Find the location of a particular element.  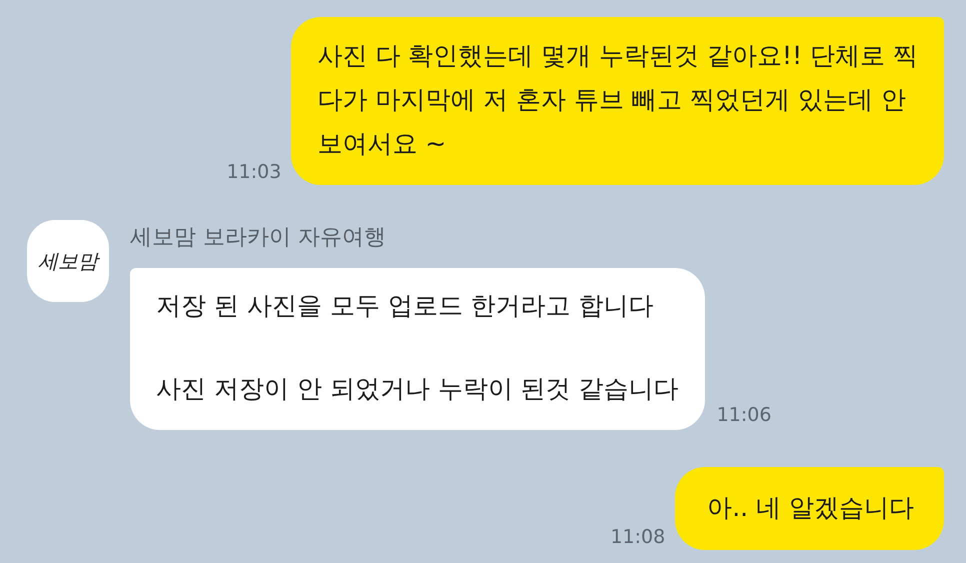

timestamp: 11:06 is located at coordinates (744, 416).